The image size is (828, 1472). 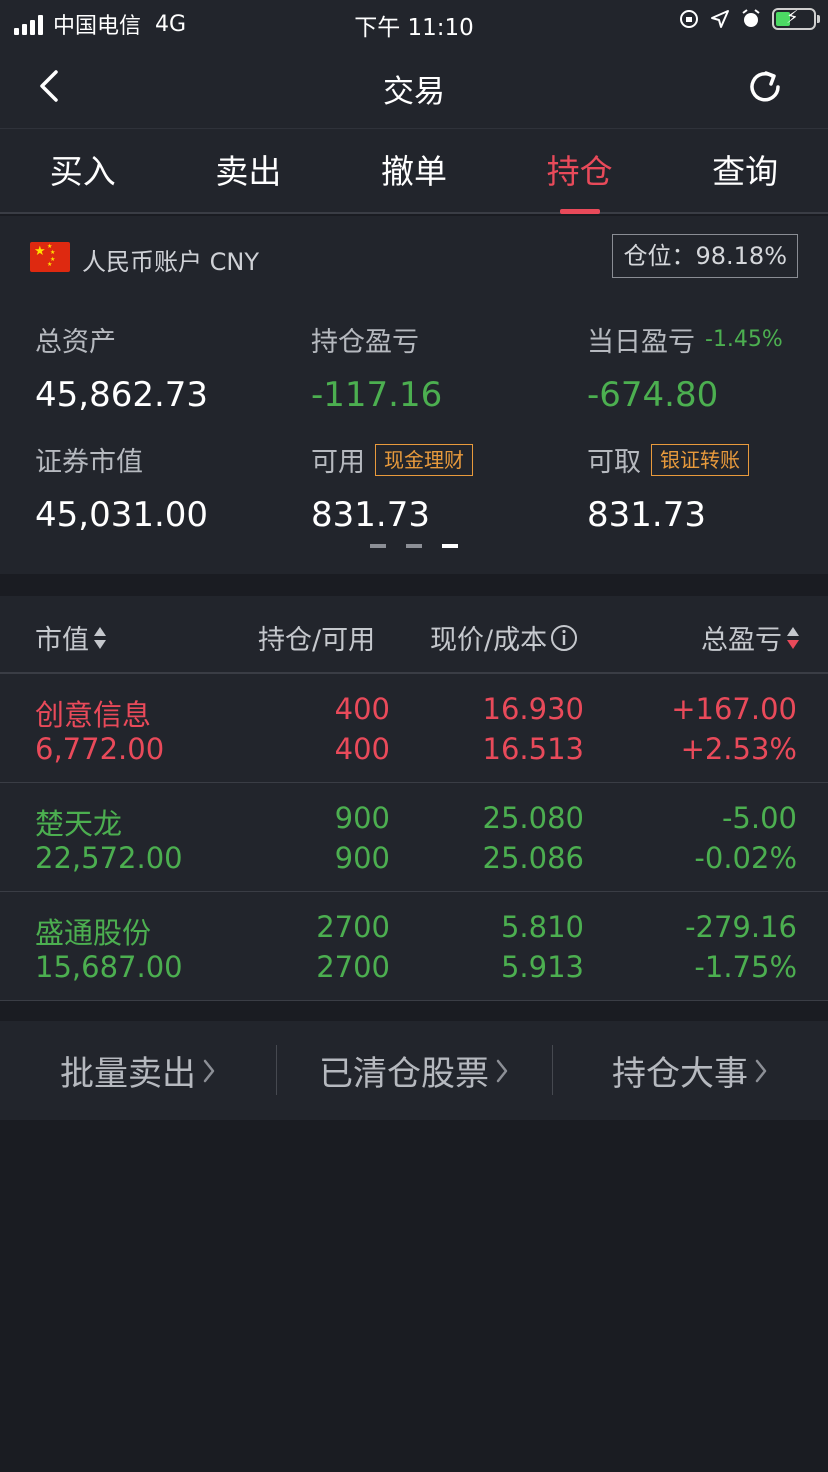 What do you see at coordinates (414, 92) in the screenshot?
I see `page-title: 交易` at bounding box center [414, 92].